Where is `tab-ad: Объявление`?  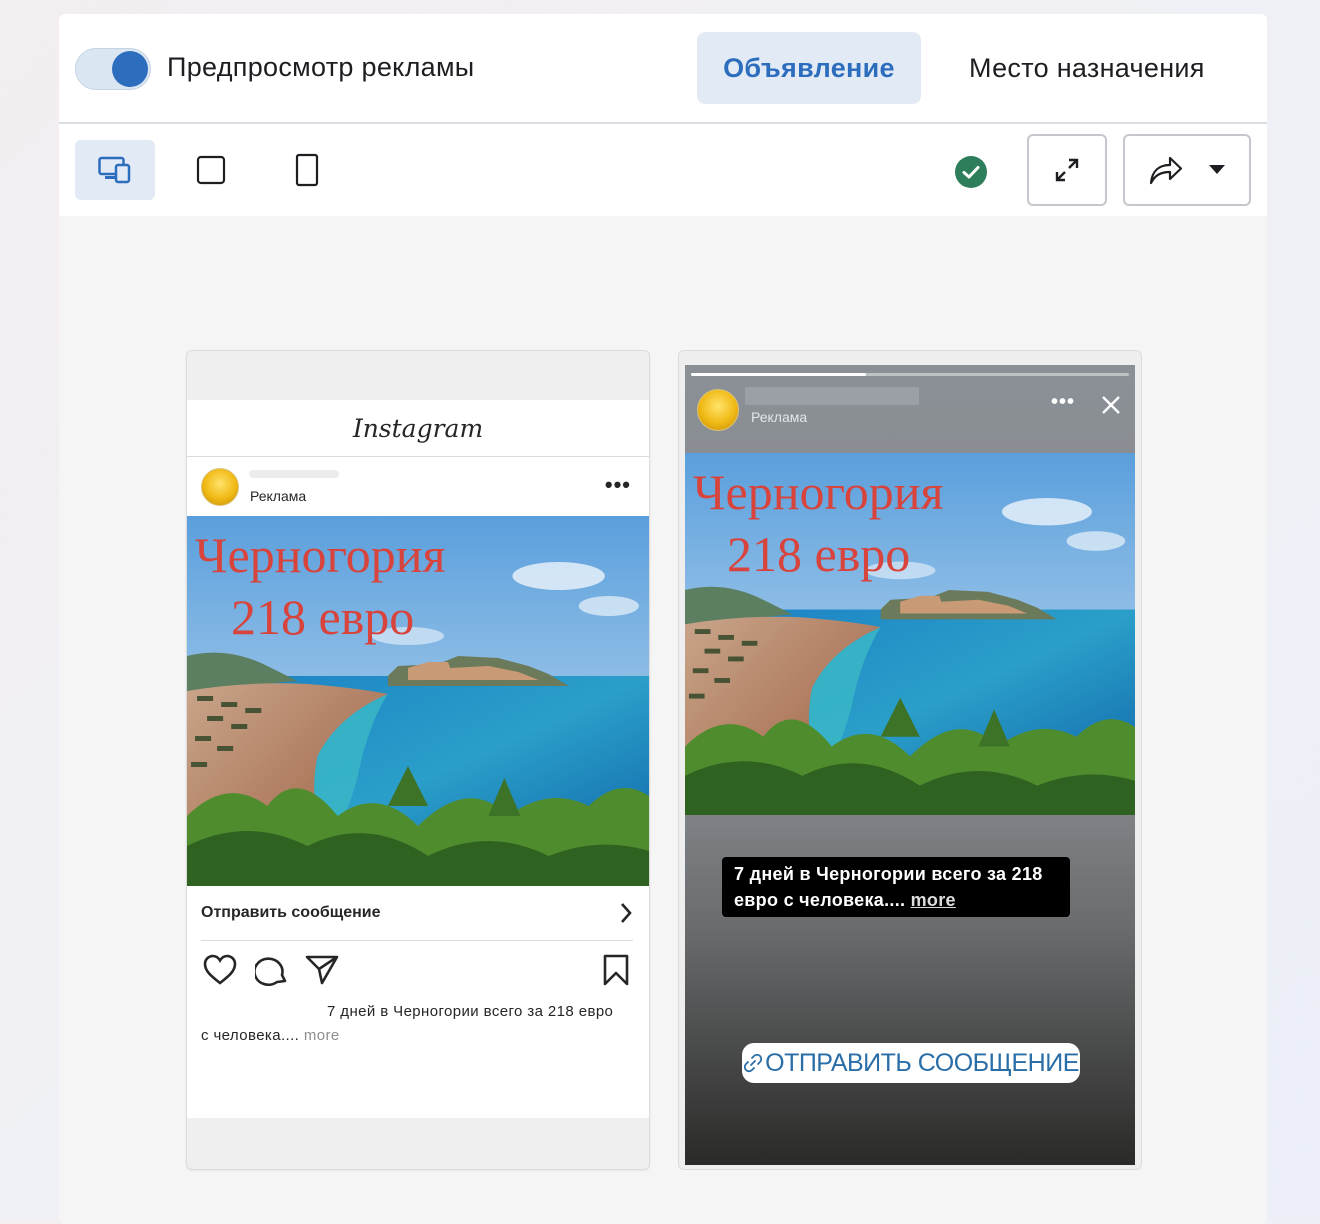 tab-ad: Объявление is located at coordinates (809, 68).